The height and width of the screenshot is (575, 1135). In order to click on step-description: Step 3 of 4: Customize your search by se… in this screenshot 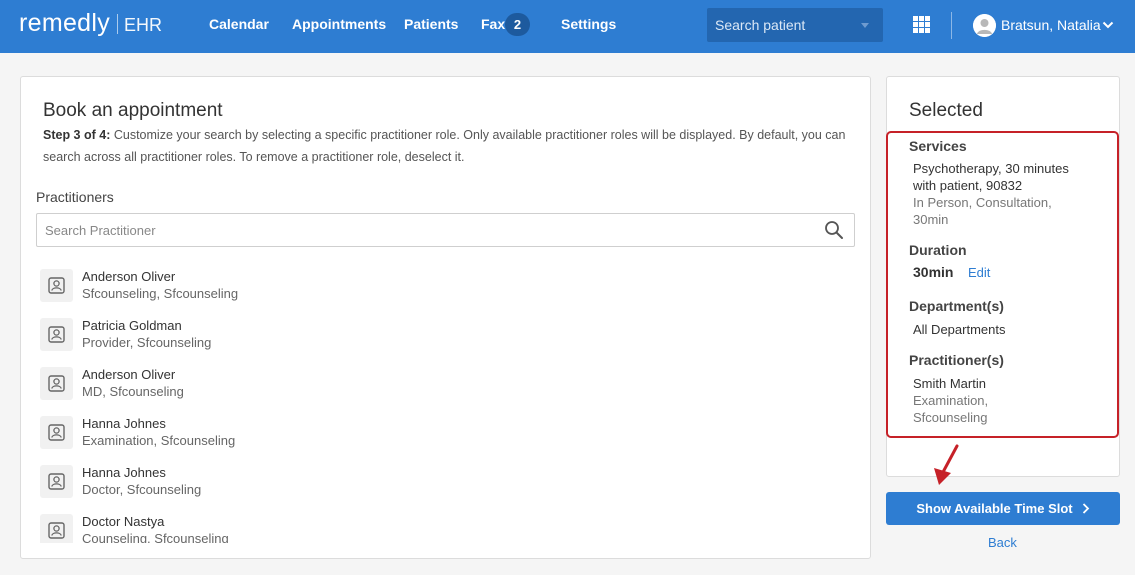, I will do `click(448, 146)`.